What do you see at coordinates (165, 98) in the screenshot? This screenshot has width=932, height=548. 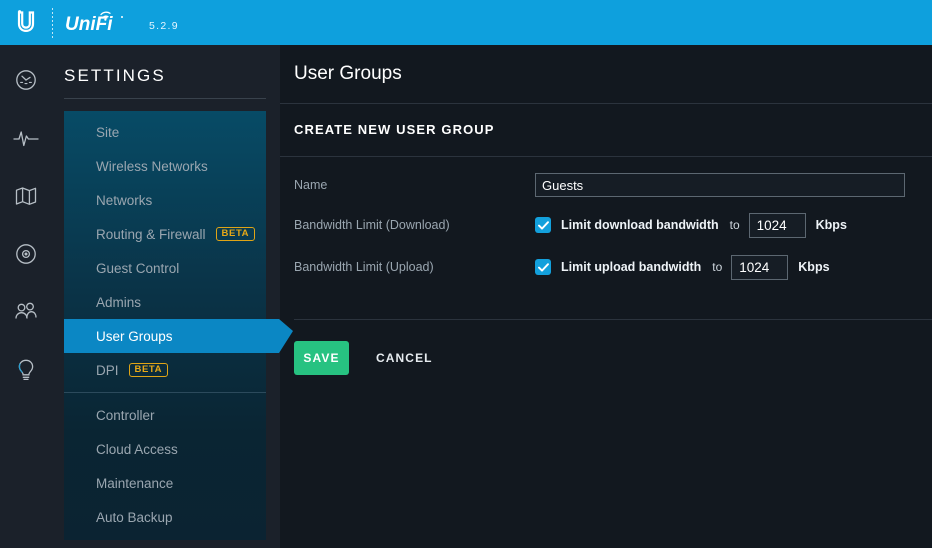 I see `sidebar-title-divider` at bounding box center [165, 98].